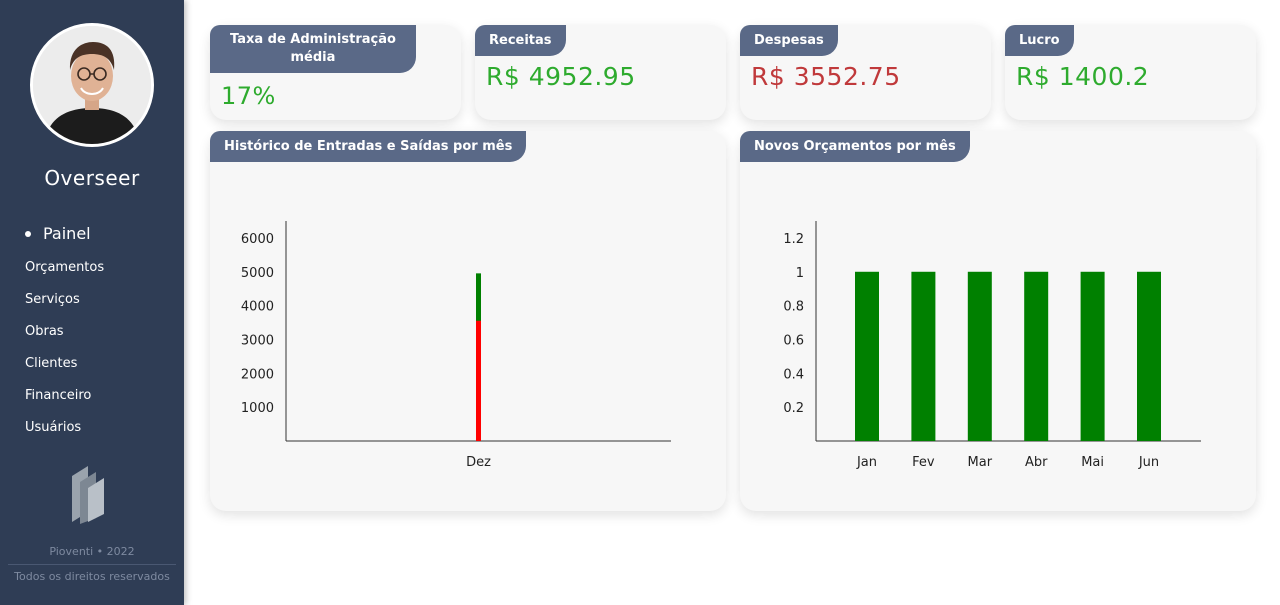 The width and height of the screenshot is (1280, 605). I want to click on kpi-value: 17%, so click(248, 96).